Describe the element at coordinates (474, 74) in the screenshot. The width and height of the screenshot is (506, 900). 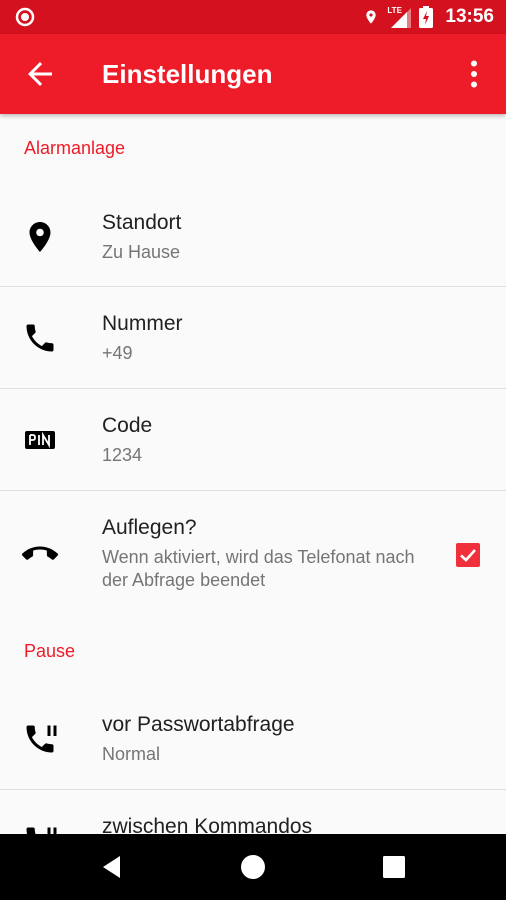
I see `more-options-icon` at that location.